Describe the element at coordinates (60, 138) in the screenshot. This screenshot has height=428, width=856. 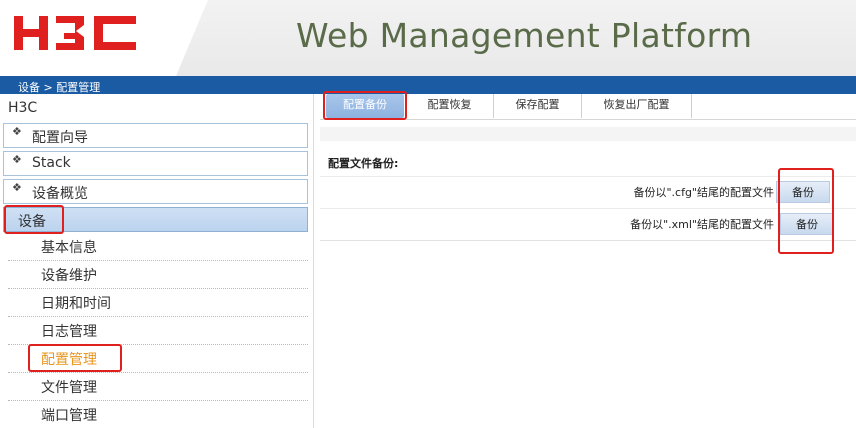
I see `sidebar-group-label: 配置向导` at that location.